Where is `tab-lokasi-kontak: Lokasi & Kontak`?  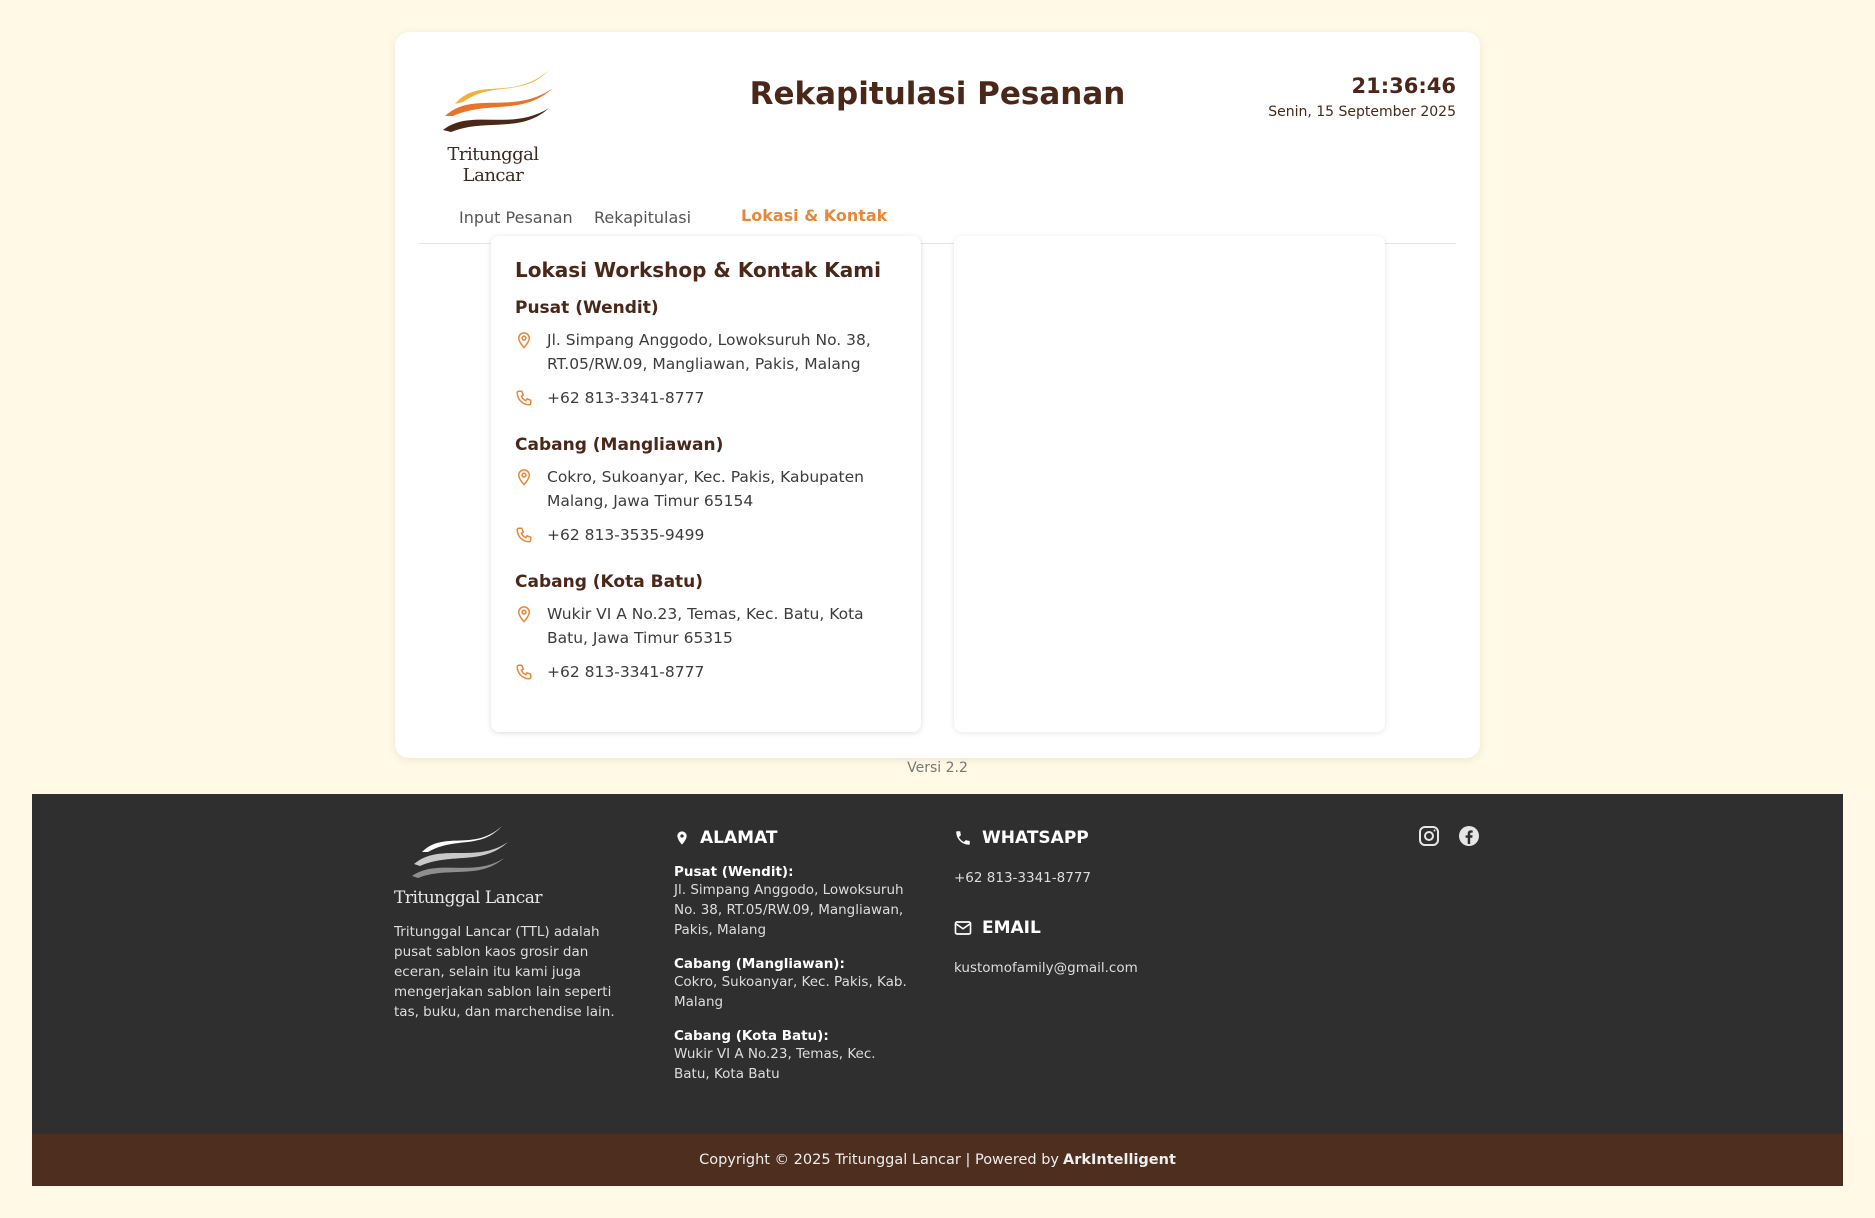 tab-lokasi-kontak: Lokasi & Kontak is located at coordinates (814, 215).